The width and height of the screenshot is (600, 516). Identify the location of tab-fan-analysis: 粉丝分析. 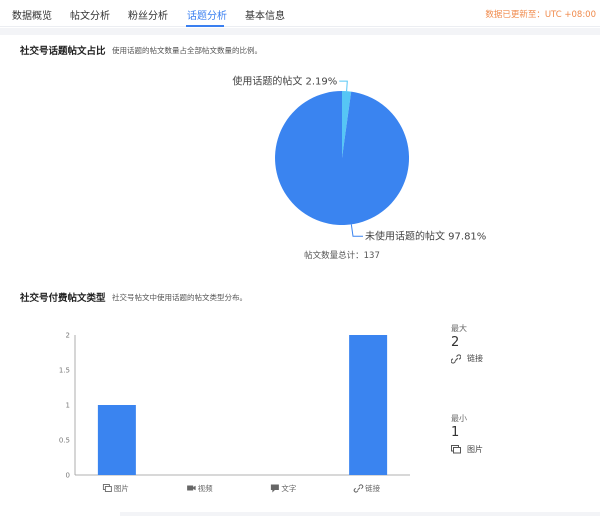
(148, 14).